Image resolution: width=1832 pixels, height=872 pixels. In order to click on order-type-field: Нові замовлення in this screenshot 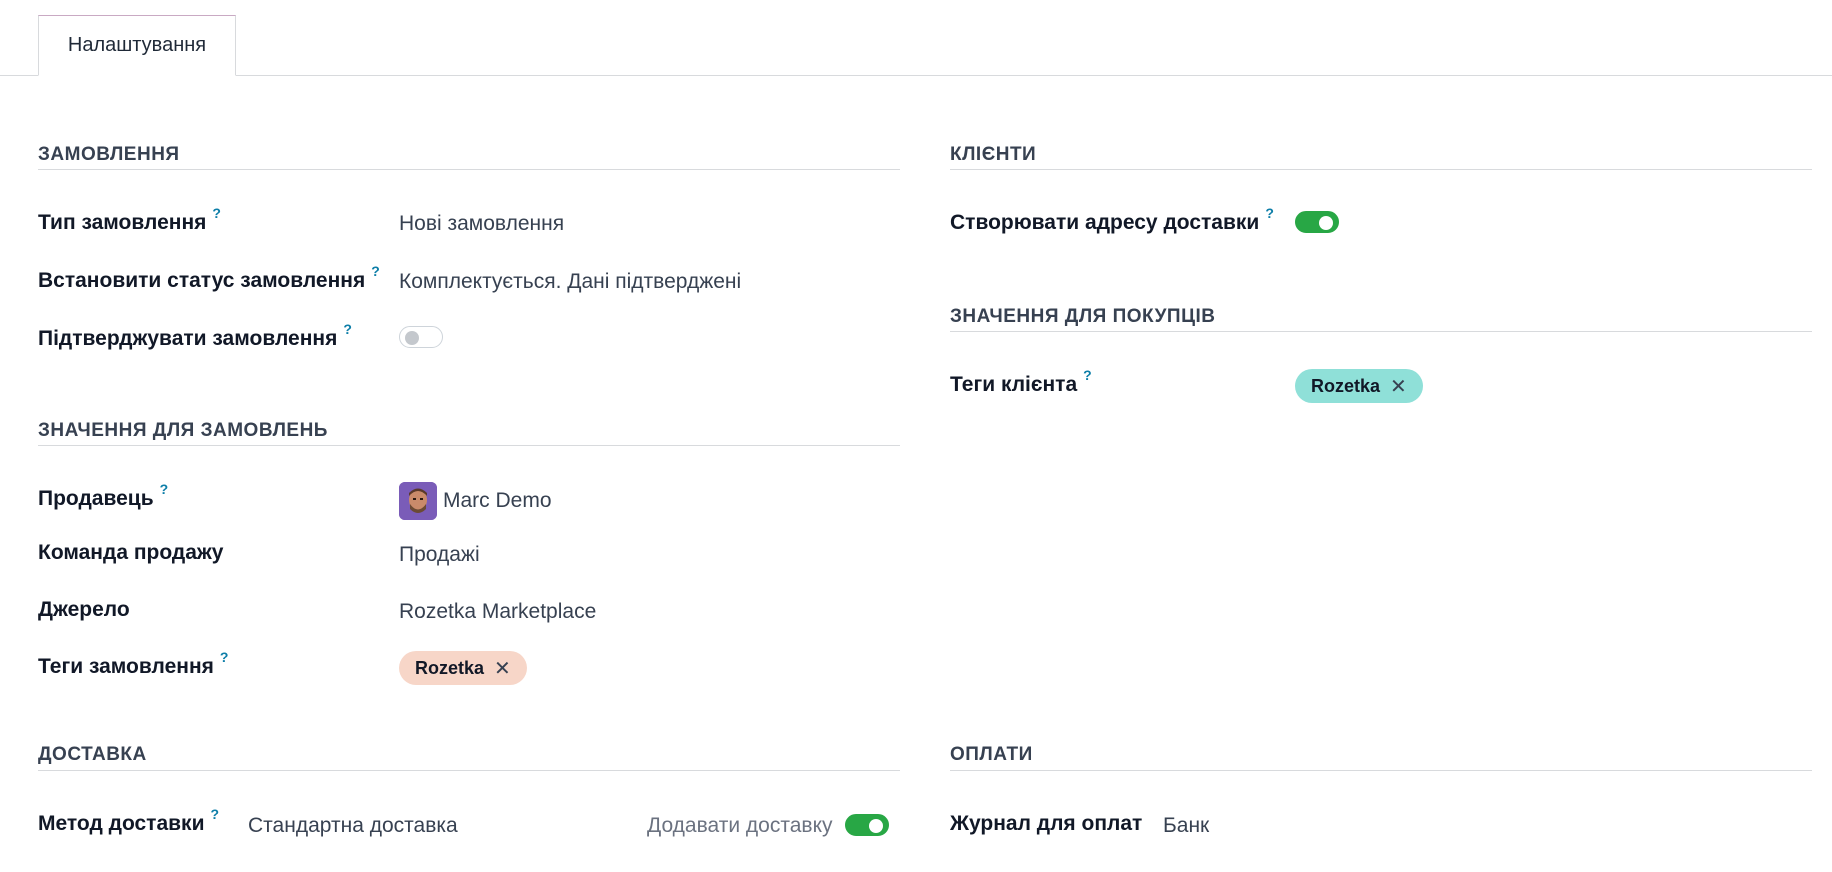, I will do `click(481, 224)`.